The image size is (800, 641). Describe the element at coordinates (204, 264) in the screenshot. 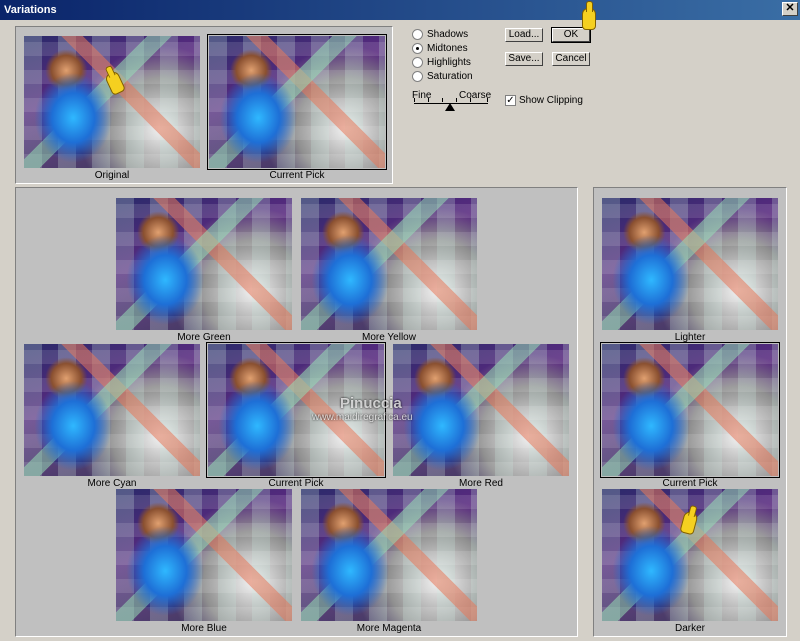

I see `more-green-image` at that location.